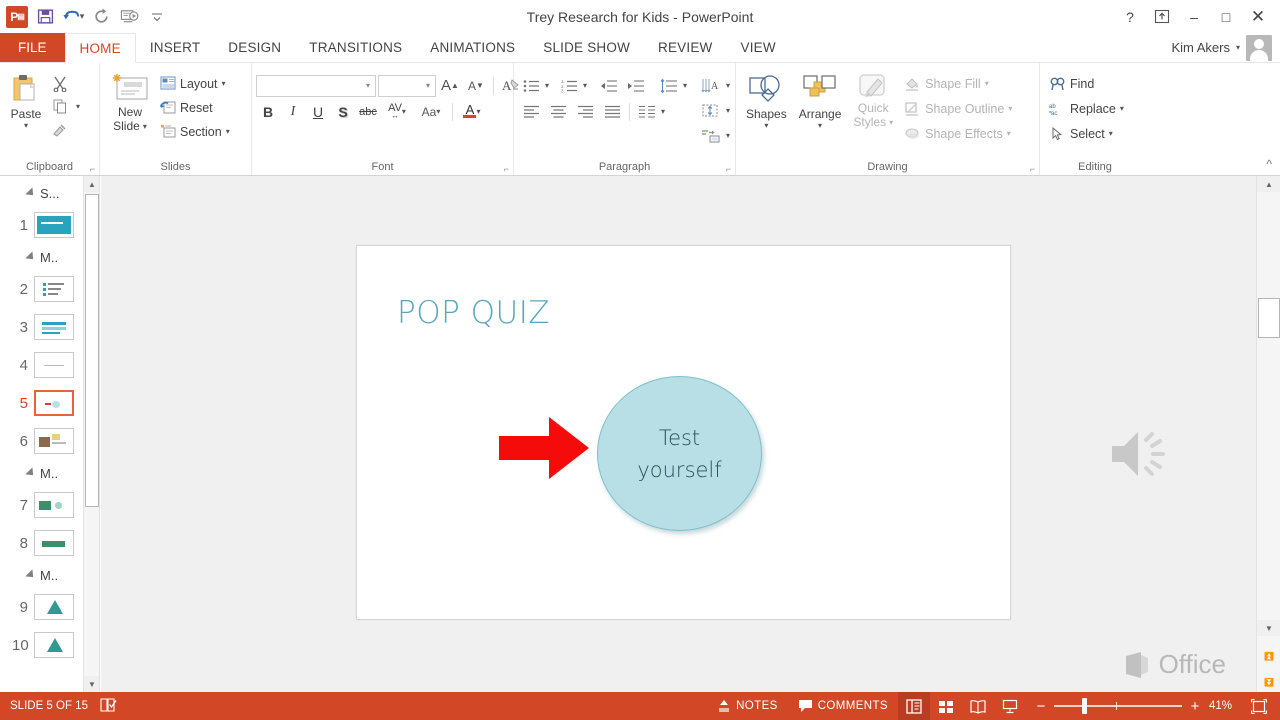 The width and height of the screenshot is (1280, 720). I want to click on spell-check-icon, so click(109, 706).